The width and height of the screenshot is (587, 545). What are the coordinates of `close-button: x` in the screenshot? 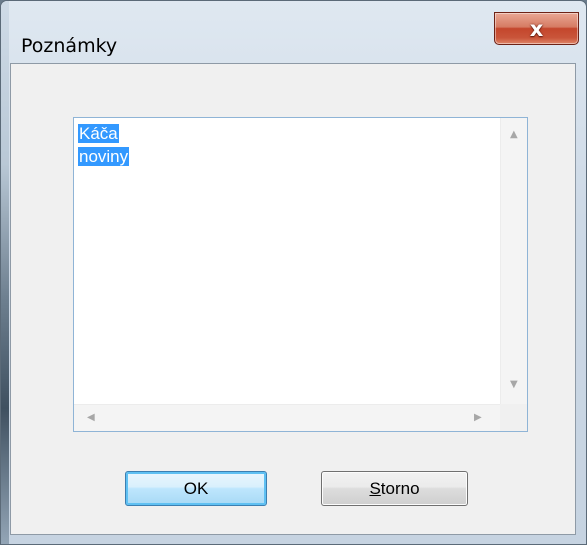 It's located at (536, 28).